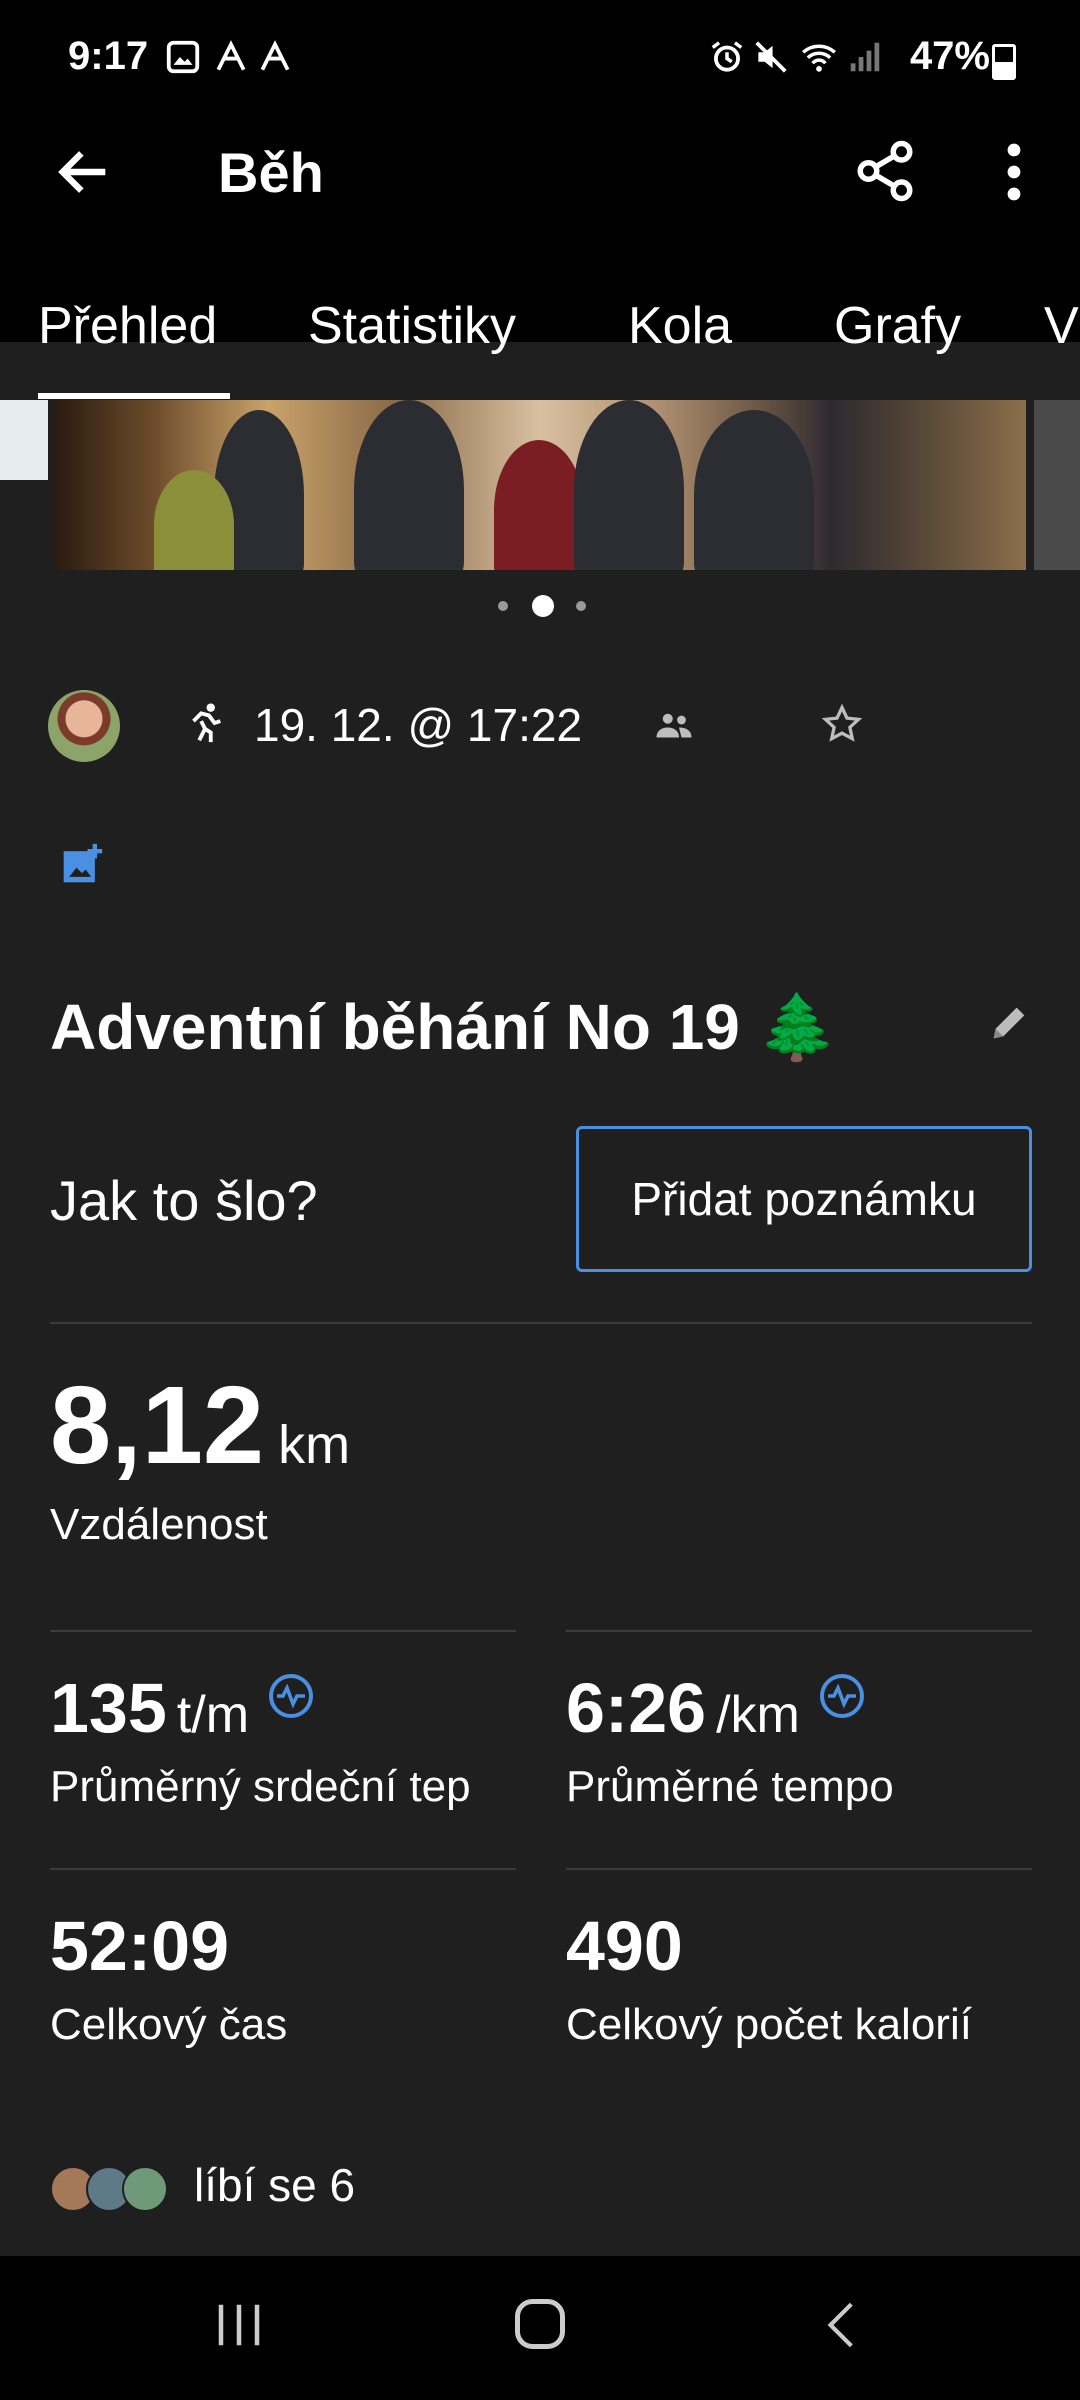  I want to click on liker-avatar, so click(145, 2189).